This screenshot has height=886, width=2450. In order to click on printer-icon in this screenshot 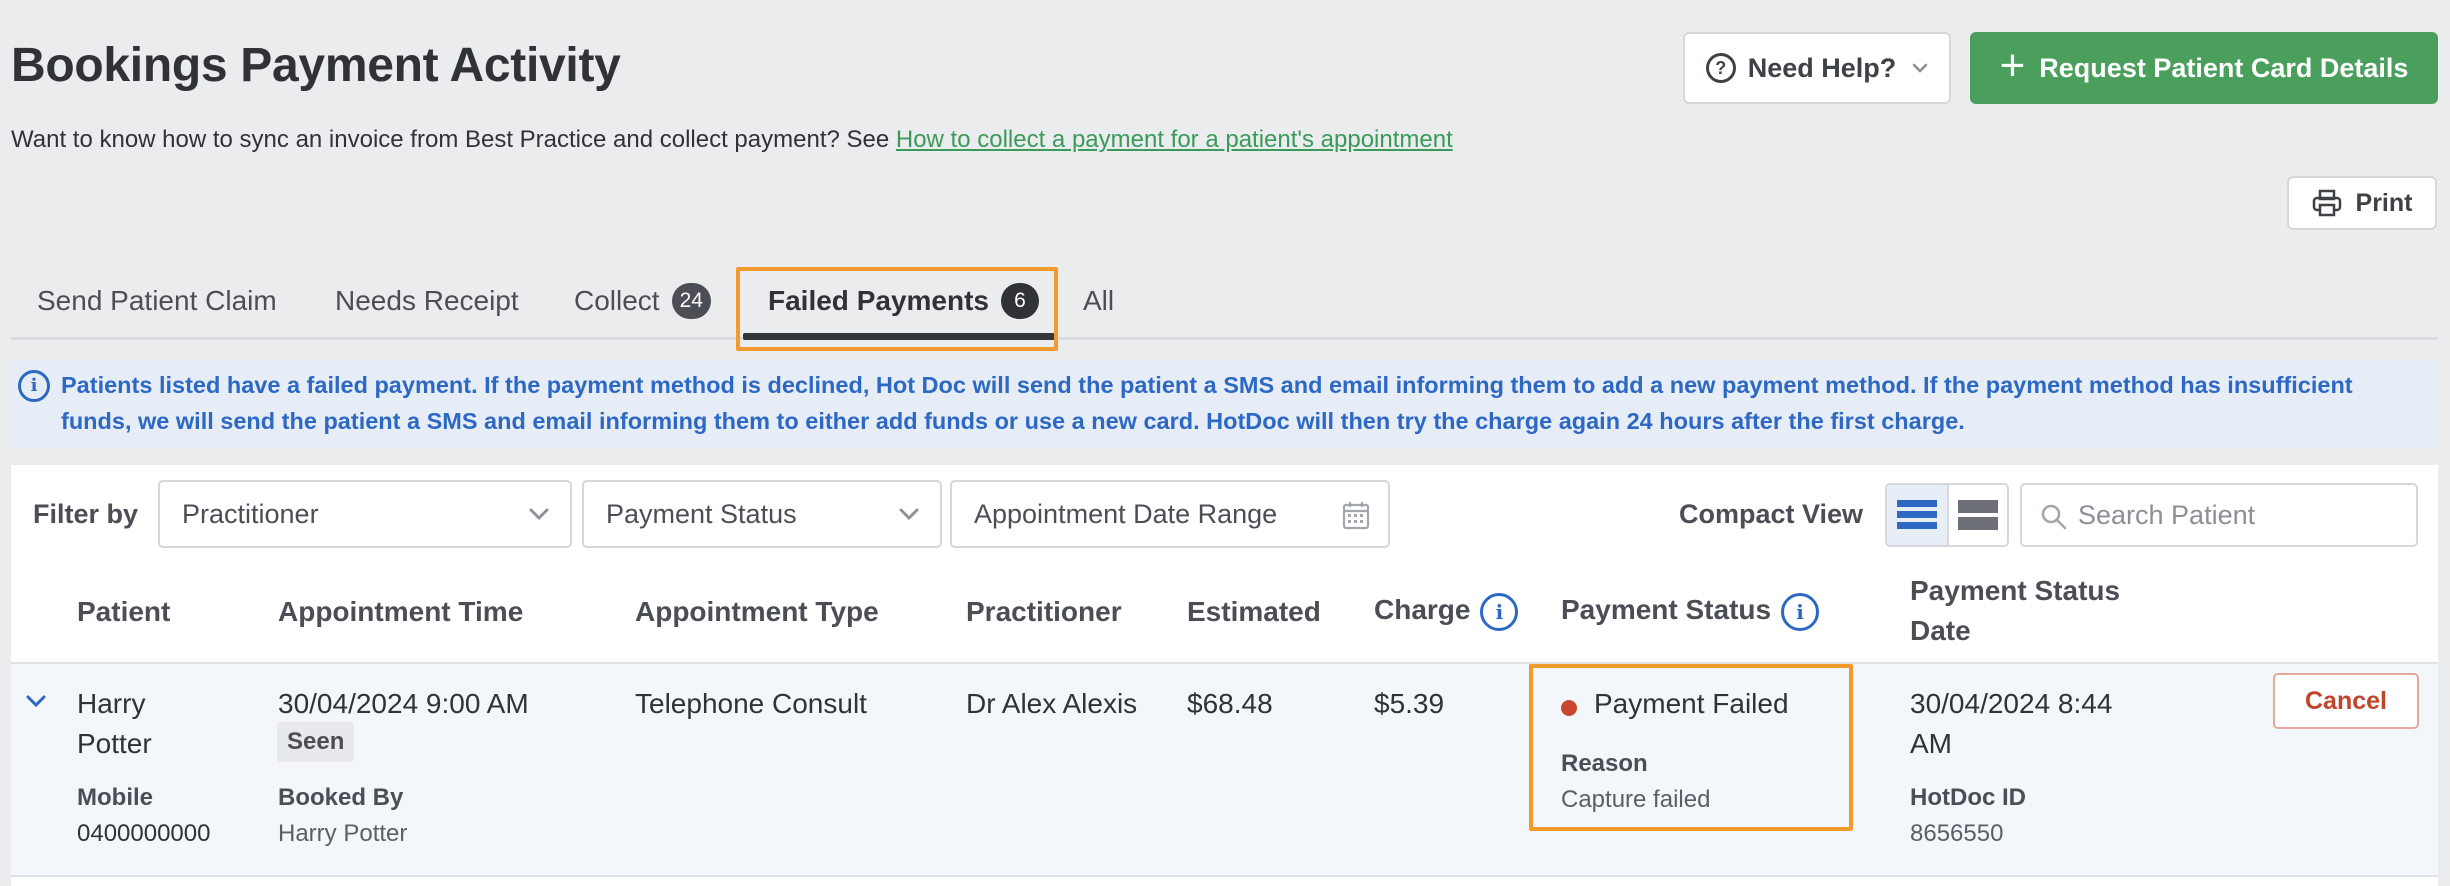, I will do `click(2326, 203)`.